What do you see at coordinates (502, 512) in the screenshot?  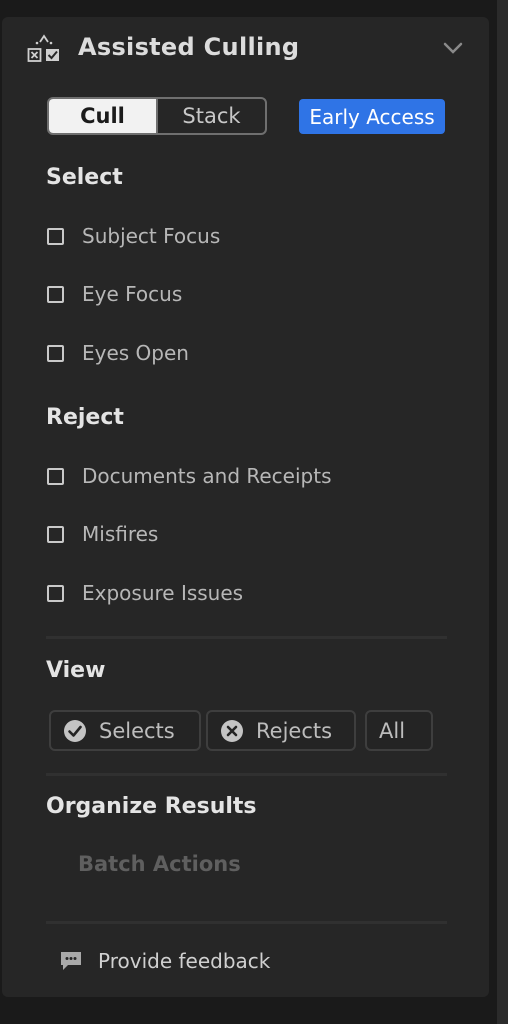 I see `scrollbar-track` at bounding box center [502, 512].